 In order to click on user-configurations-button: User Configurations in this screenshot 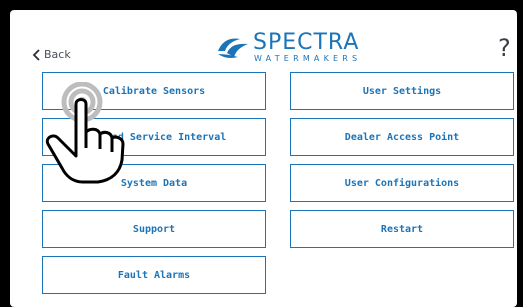, I will do `click(402, 183)`.